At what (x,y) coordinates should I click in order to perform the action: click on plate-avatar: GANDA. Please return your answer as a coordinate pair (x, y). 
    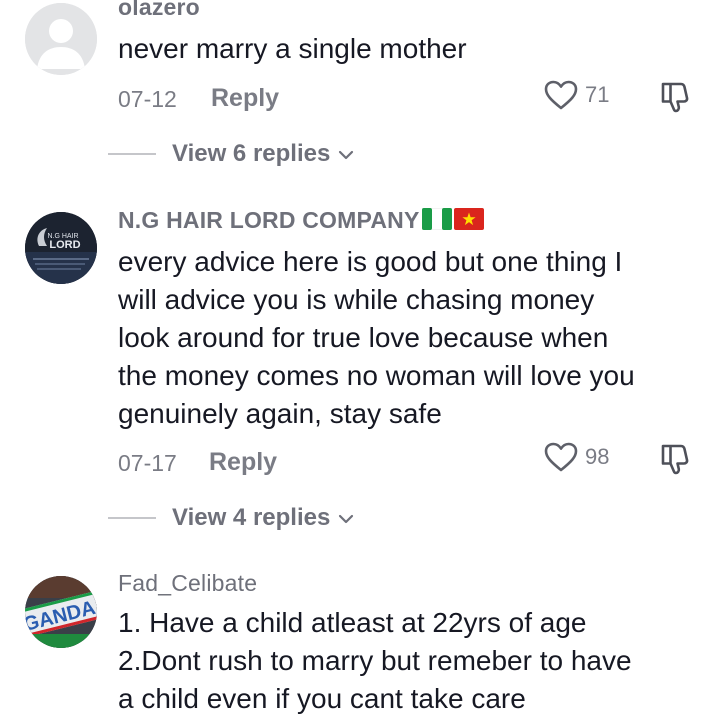
    Looking at the image, I should click on (61, 612).